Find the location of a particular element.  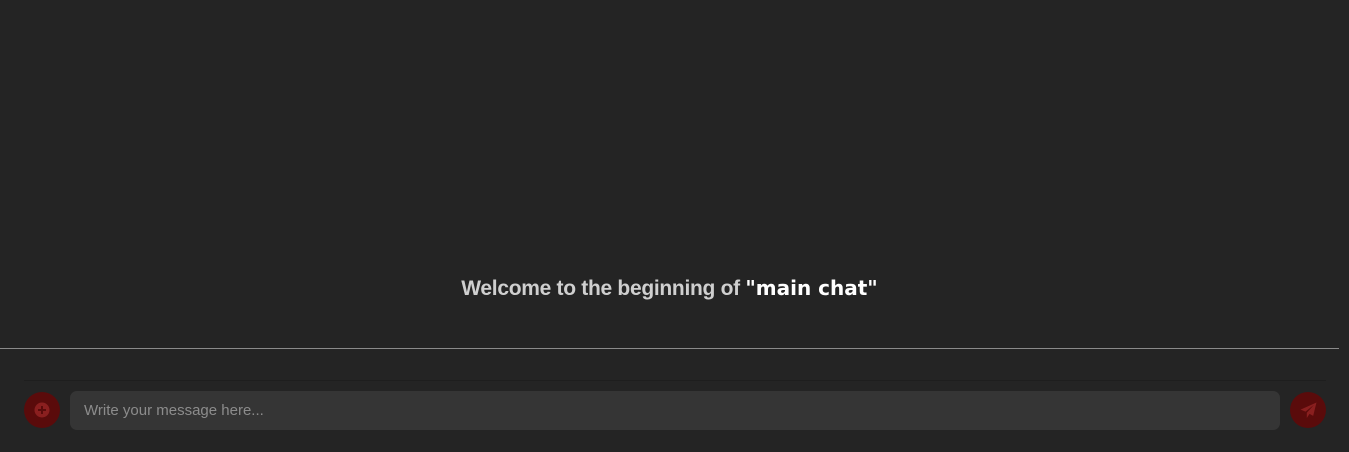

message-input-wrapper is located at coordinates (675, 410).